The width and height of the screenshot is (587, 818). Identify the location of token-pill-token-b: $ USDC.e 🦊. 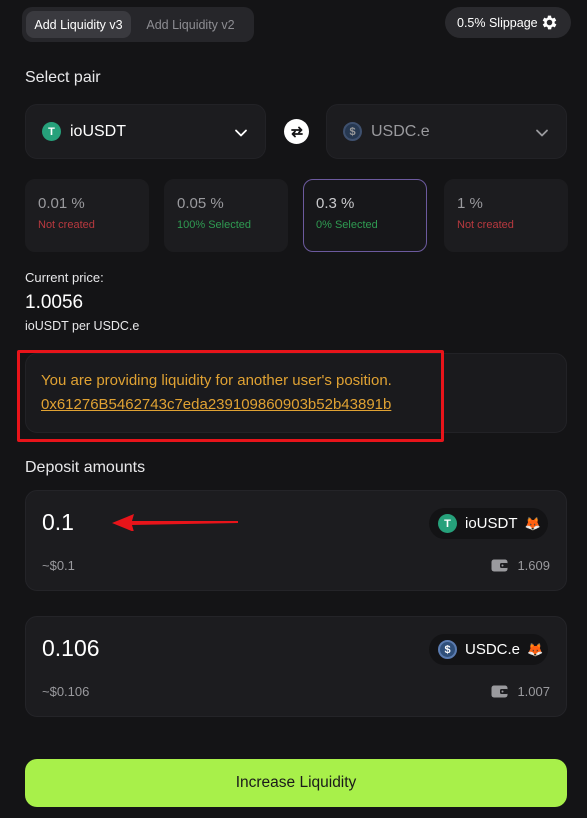
(488, 649).